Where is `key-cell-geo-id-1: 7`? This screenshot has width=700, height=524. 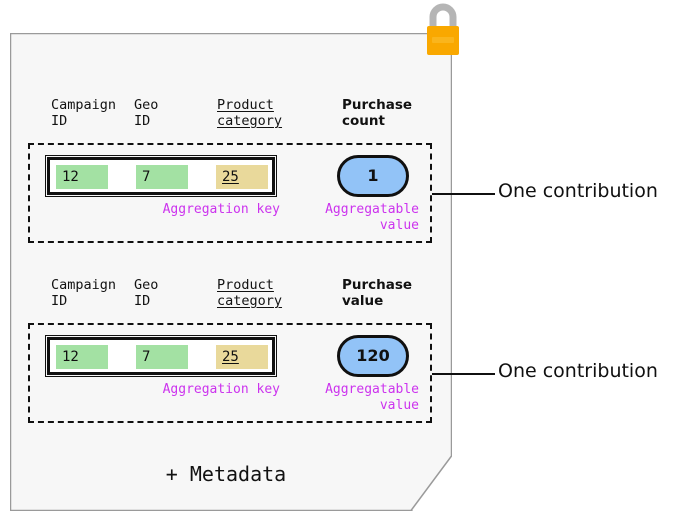 key-cell-geo-id-1: 7 is located at coordinates (162, 177).